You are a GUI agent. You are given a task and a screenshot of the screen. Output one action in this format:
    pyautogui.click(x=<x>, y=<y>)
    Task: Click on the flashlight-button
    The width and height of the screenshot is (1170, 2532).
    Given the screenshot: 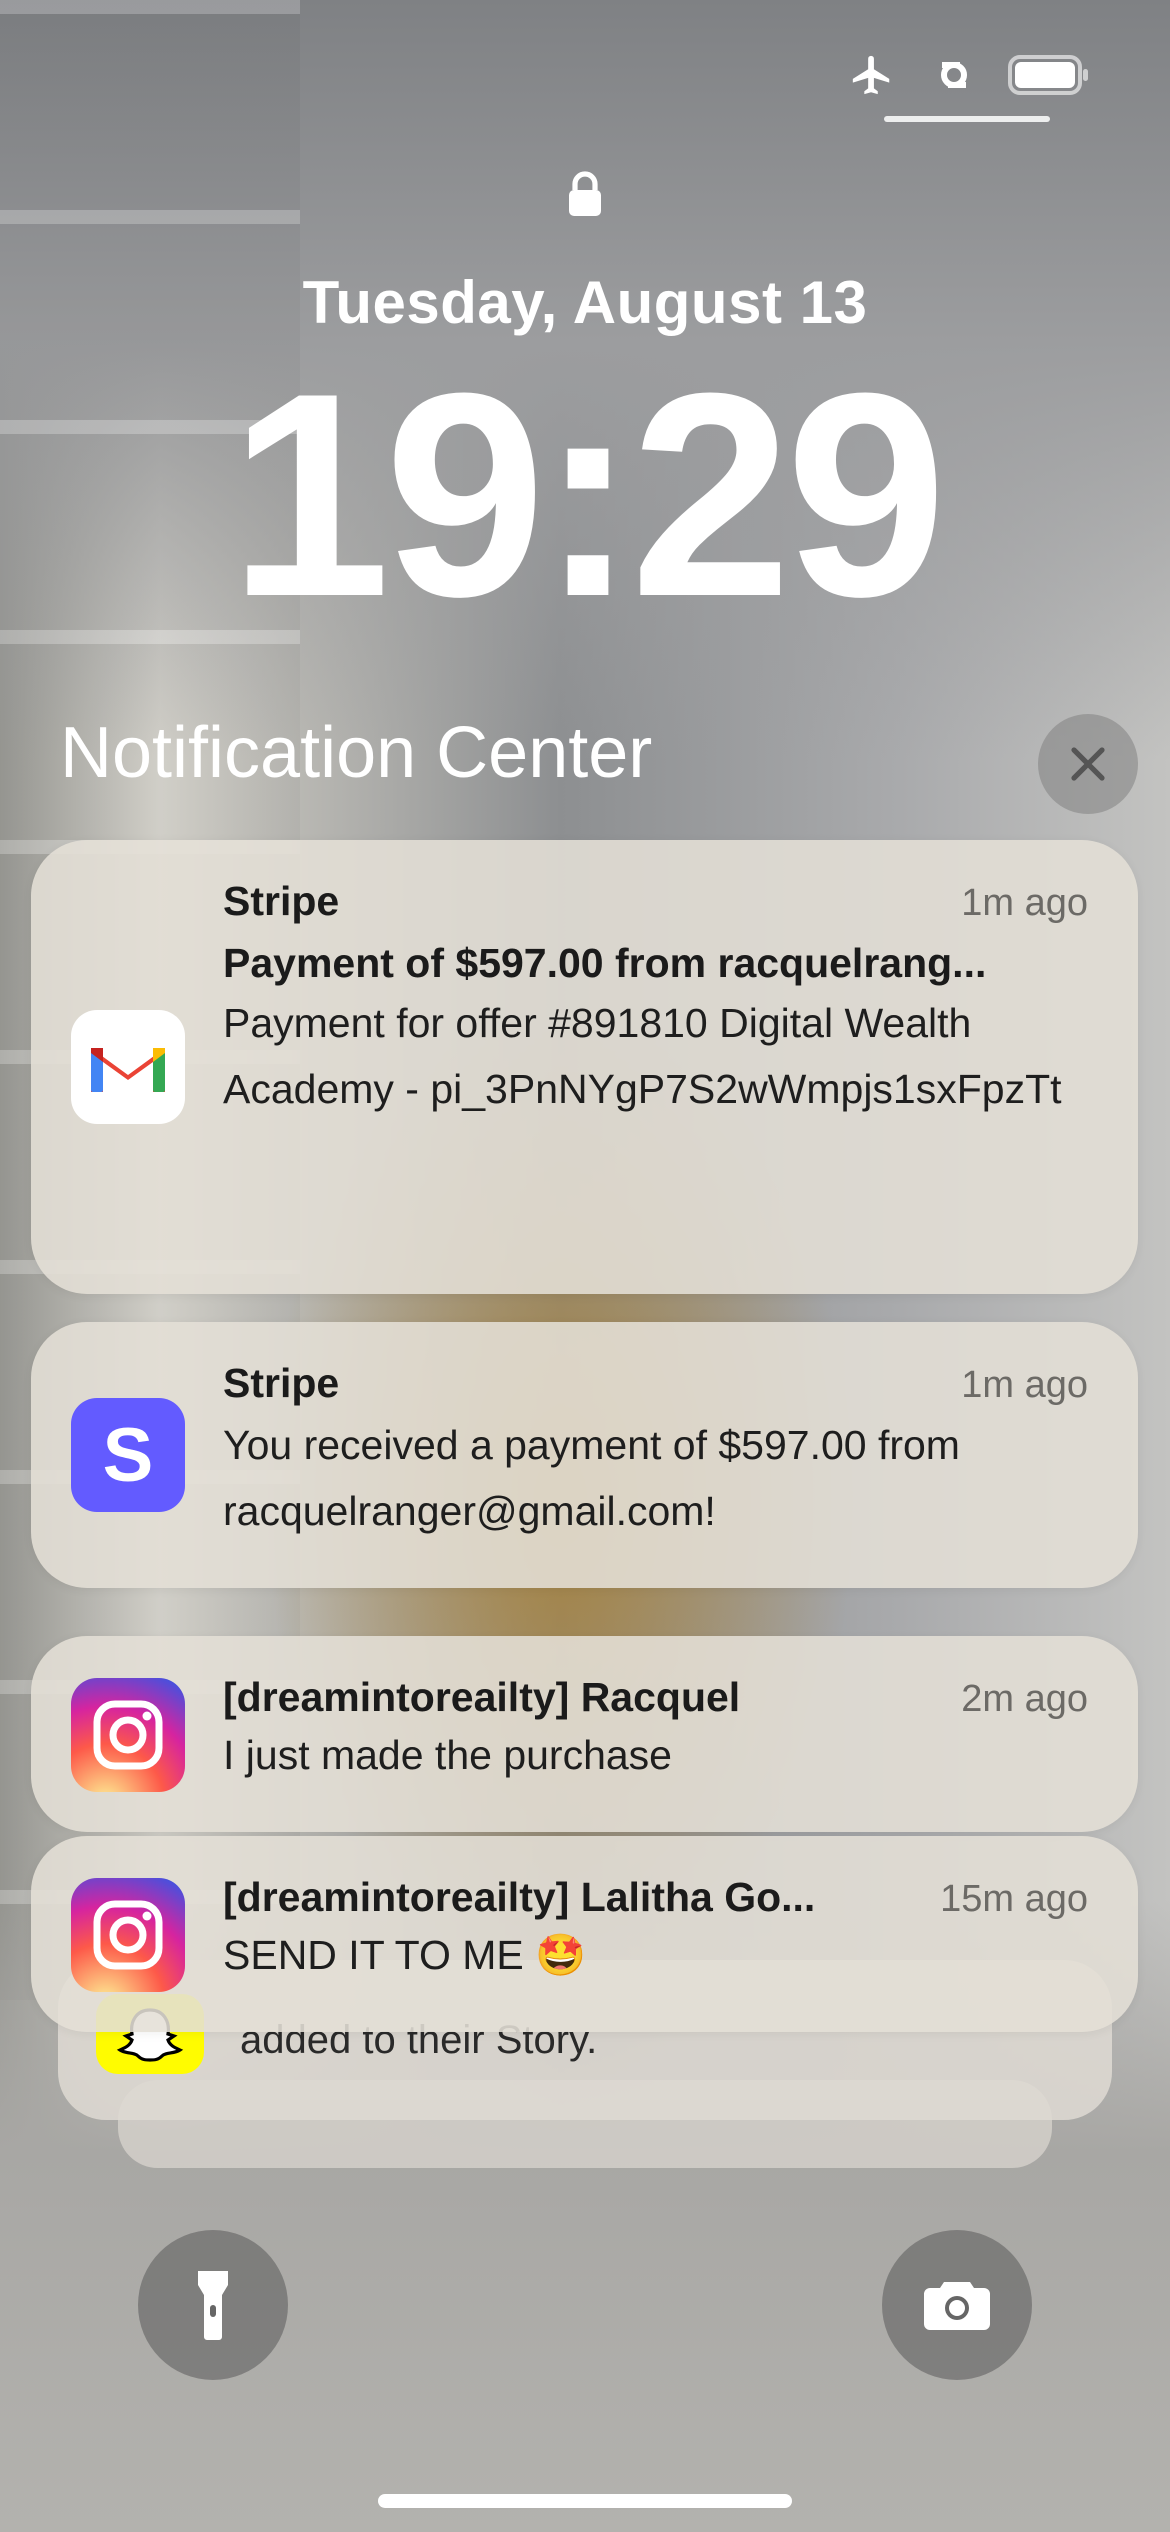 What is the action you would take?
    pyautogui.click(x=213, y=2305)
    